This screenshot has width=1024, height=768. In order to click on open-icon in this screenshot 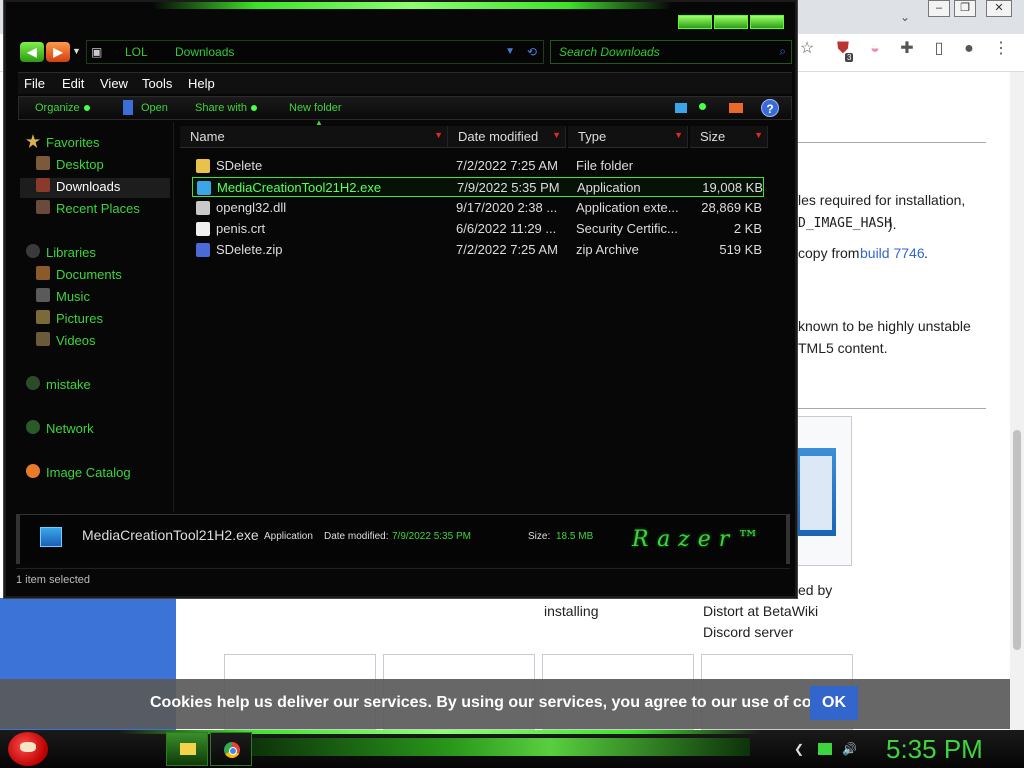, I will do `click(128, 107)`.